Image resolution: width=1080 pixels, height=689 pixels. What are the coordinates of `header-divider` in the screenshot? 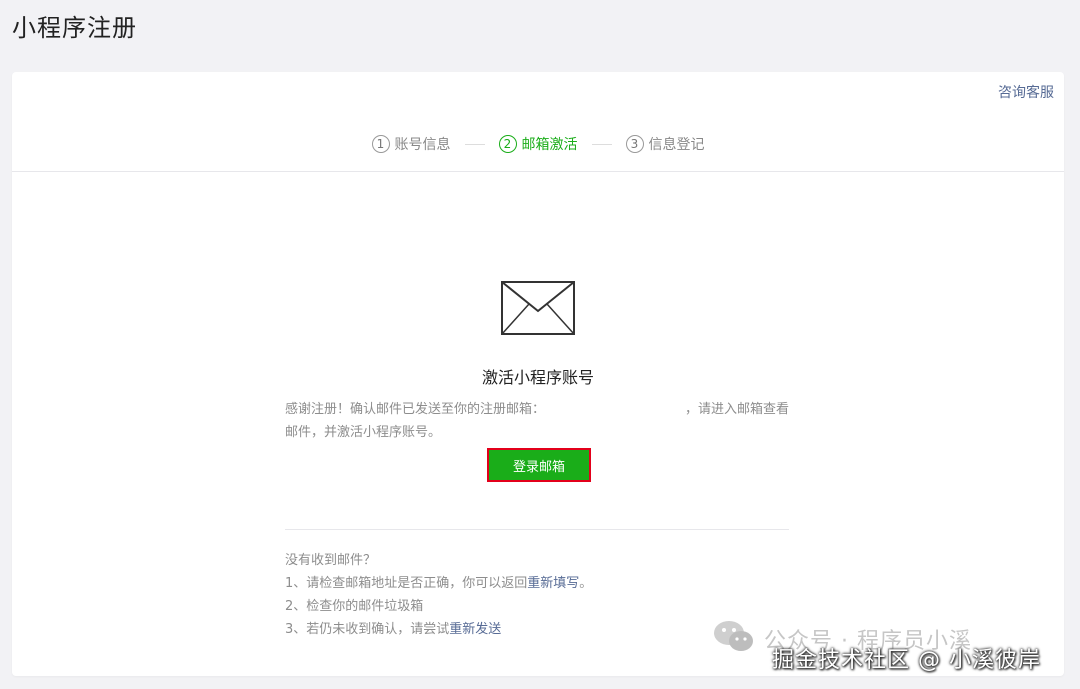 It's located at (538, 171).